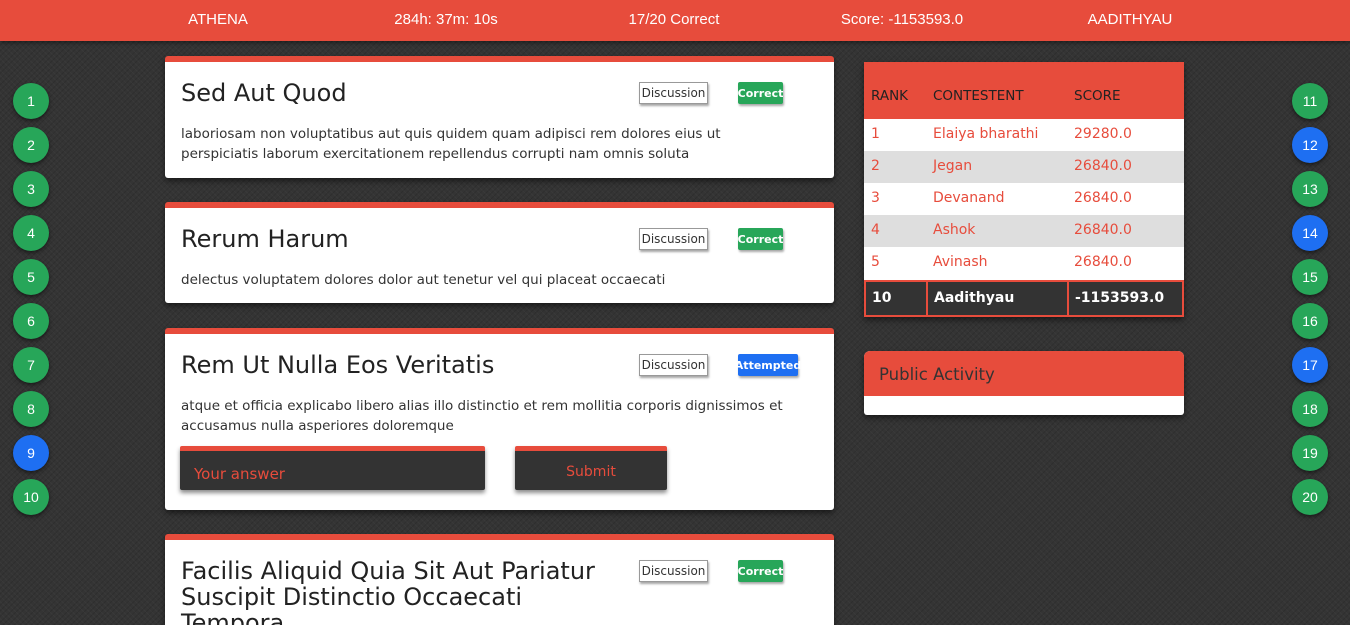  Describe the element at coordinates (332, 468) in the screenshot. I see `answer-input` at that location.